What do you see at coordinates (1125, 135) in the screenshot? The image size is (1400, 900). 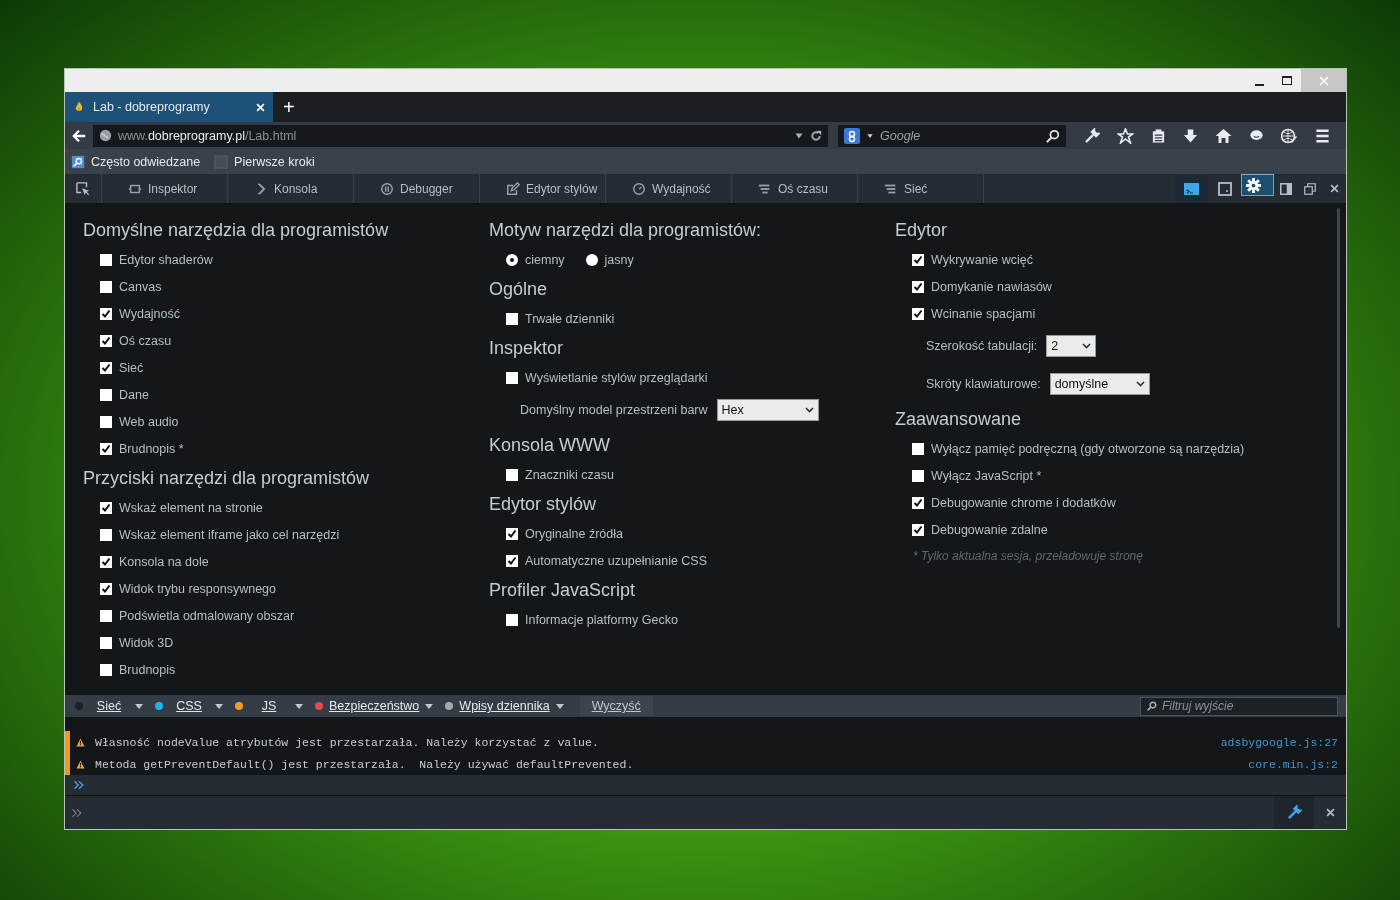 I see `star-icon` at bounding box center [1125, 135].